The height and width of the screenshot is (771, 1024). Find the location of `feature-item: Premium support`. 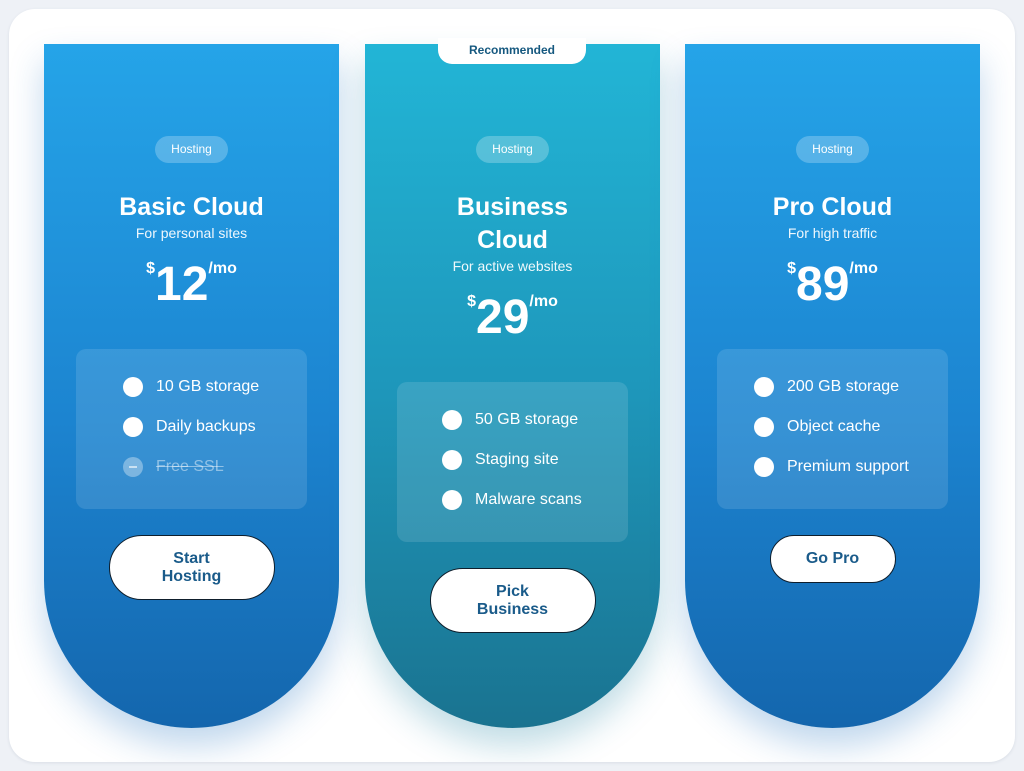

feature-item: Premium support is located at coordinates (851, 477).